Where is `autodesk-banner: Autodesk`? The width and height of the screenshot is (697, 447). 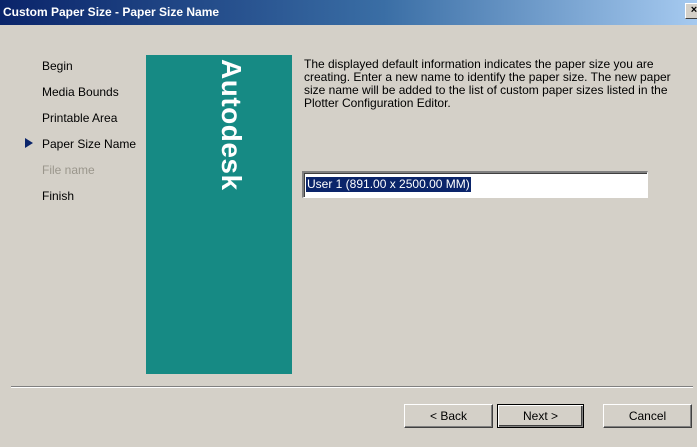 autodesk-banner: Autodesk is located at coordinates (219, 214).